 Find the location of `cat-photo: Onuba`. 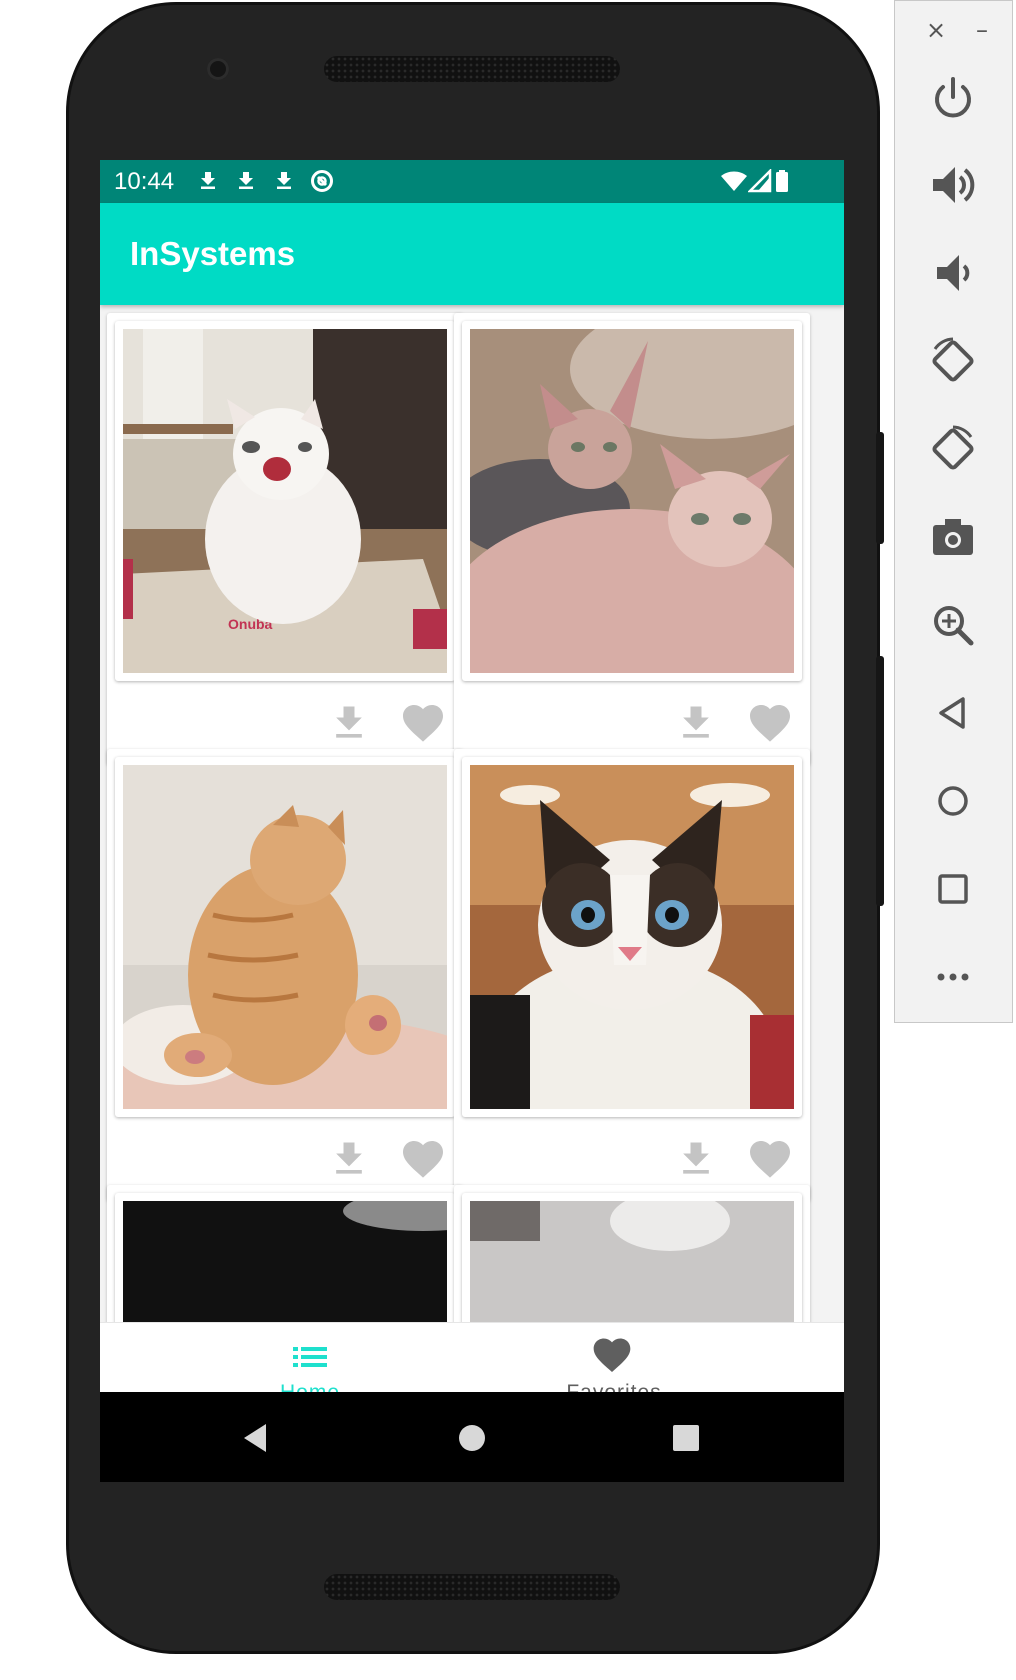

cat-photo: Onuba is located at coordinates (285, 501).